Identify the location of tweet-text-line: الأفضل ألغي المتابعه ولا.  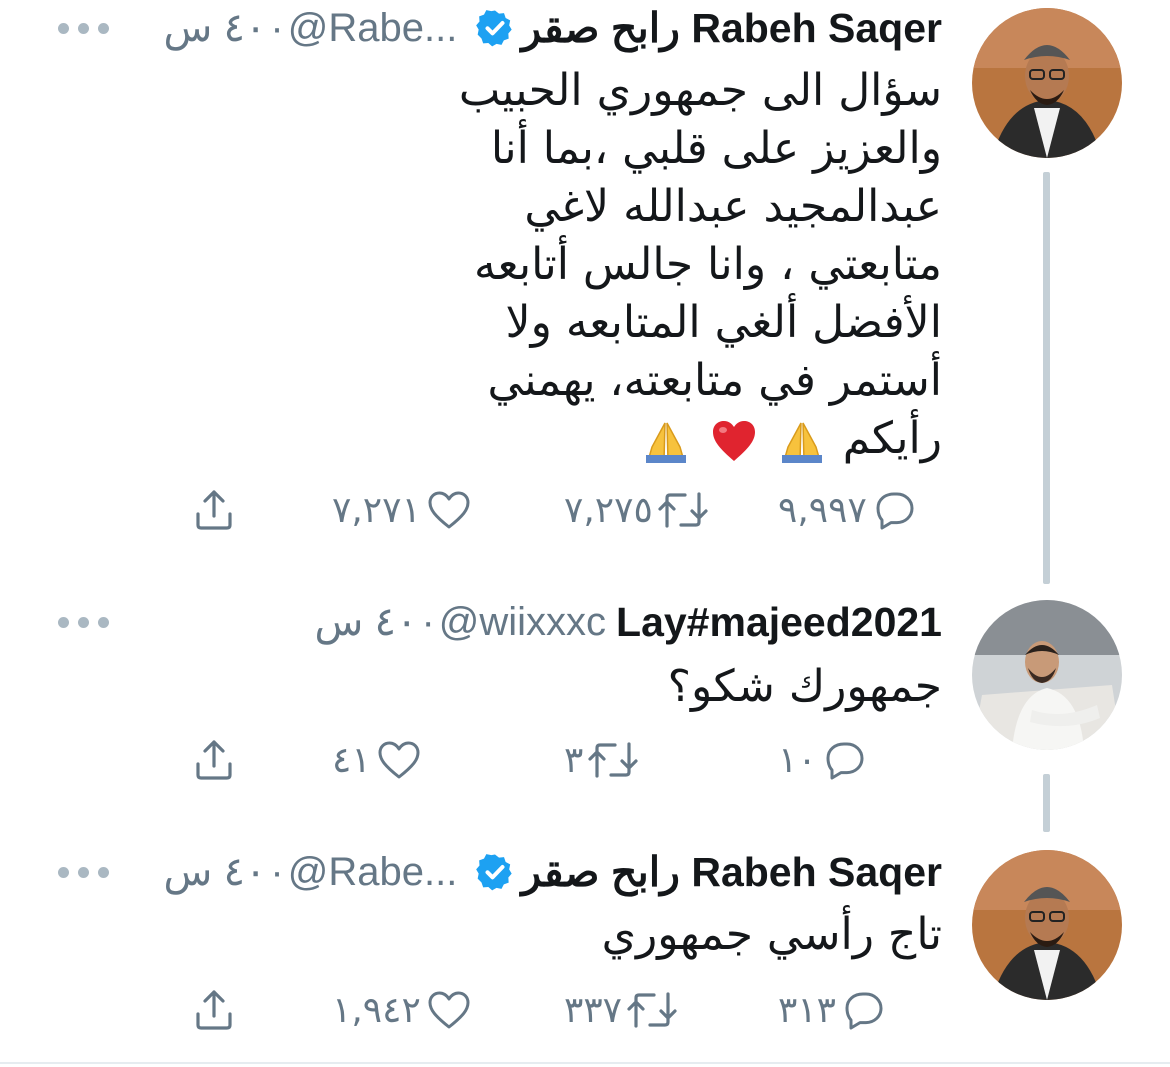
(723, 322).